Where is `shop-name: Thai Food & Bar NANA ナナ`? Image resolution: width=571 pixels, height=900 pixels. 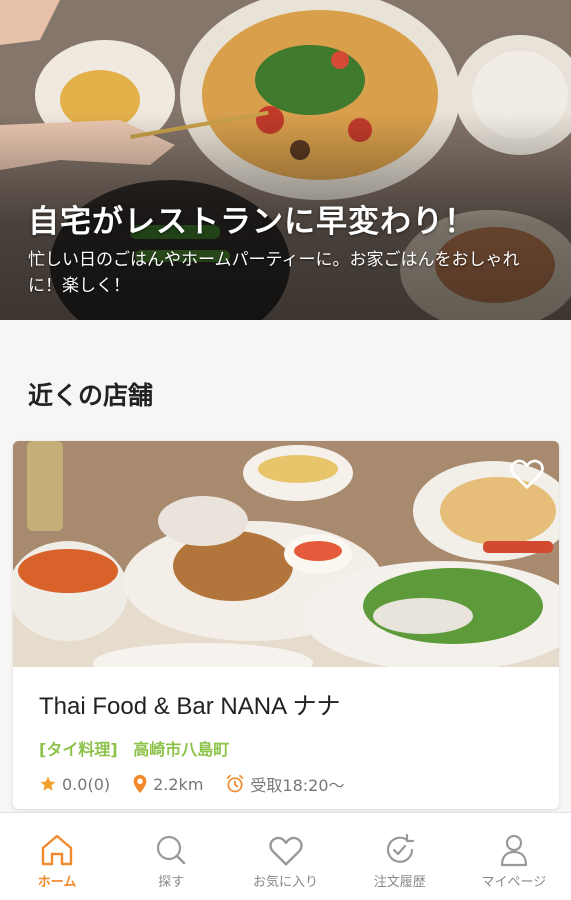
shop-name: Thai Food & Bar NANA ナナ is located at coordinates (189, 703).